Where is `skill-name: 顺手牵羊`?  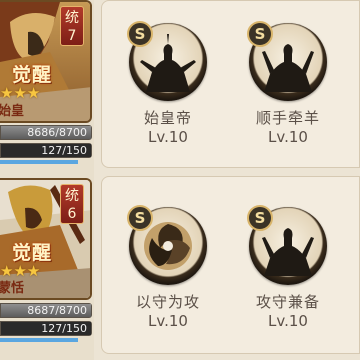 skill-name: 顺手牵羊 is located at coordinates (287, 118).